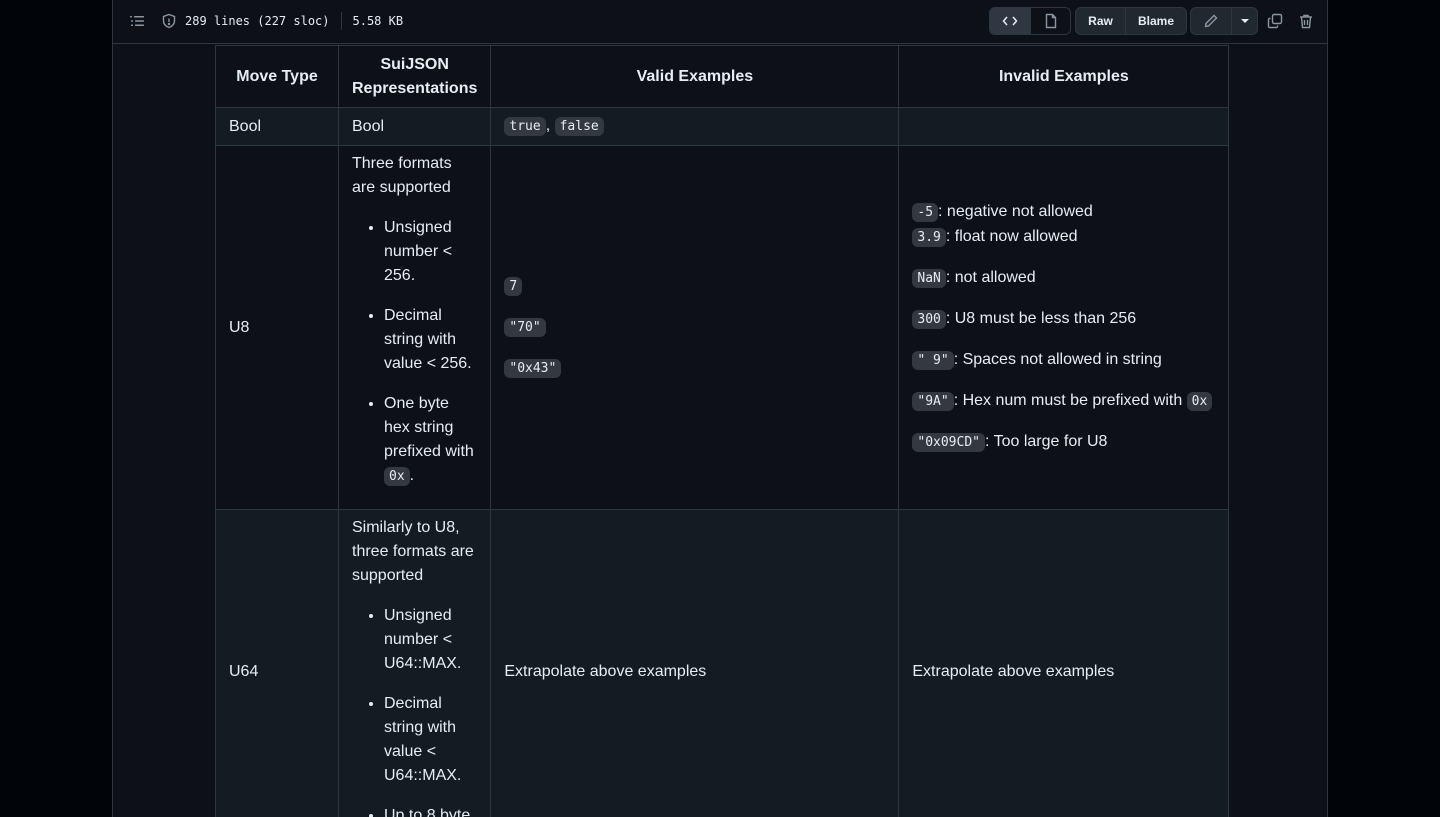  What do you see at coordinates (695, 76) in the screenshot?
I see `header-valid-examples: Valid Examples` at bounding box center [695, 76].